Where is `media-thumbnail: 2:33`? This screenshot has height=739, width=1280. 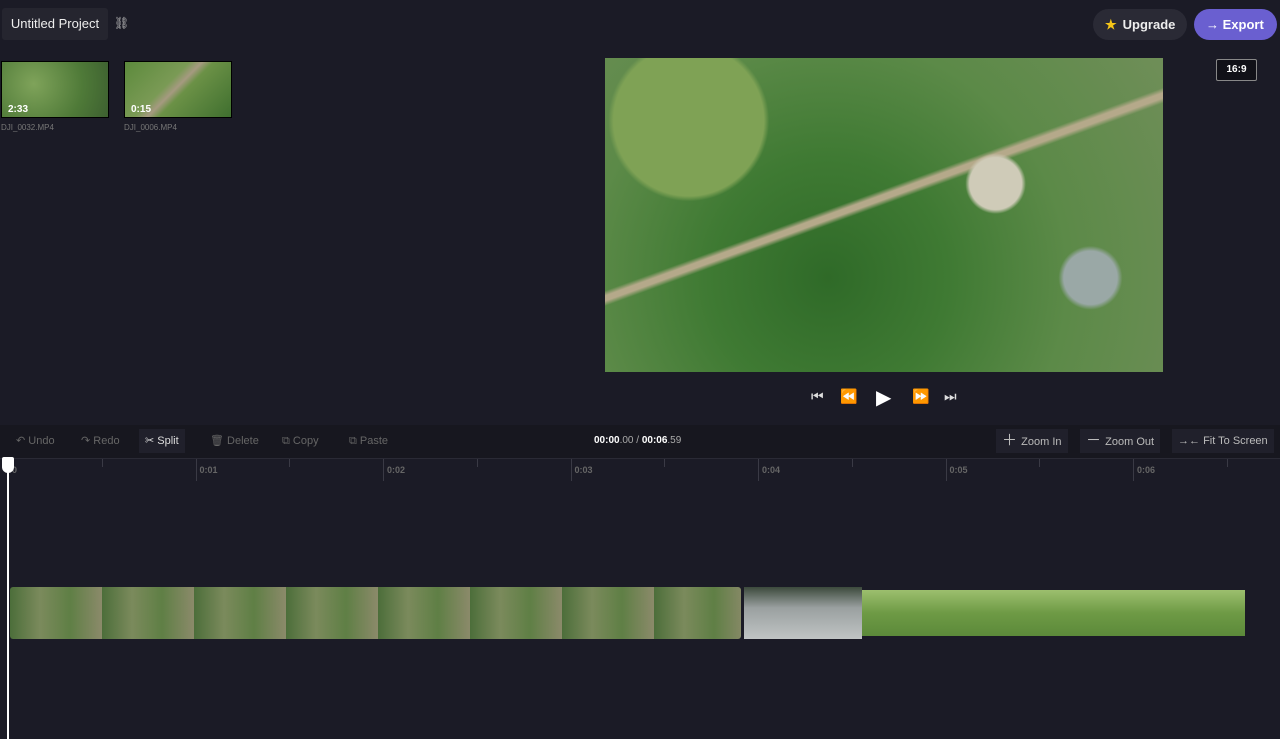
media-thumbnail: 2:33 is located at coordinates (55, 89).